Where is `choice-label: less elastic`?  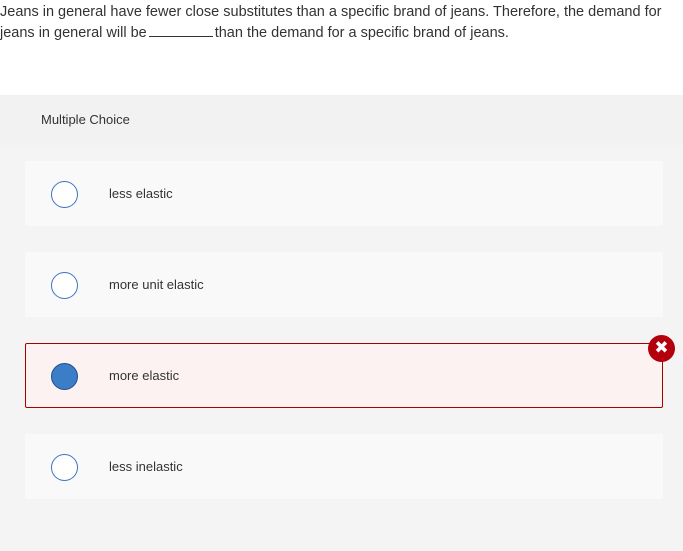 choice-label: less elastic is located at coordinates (141, 193).